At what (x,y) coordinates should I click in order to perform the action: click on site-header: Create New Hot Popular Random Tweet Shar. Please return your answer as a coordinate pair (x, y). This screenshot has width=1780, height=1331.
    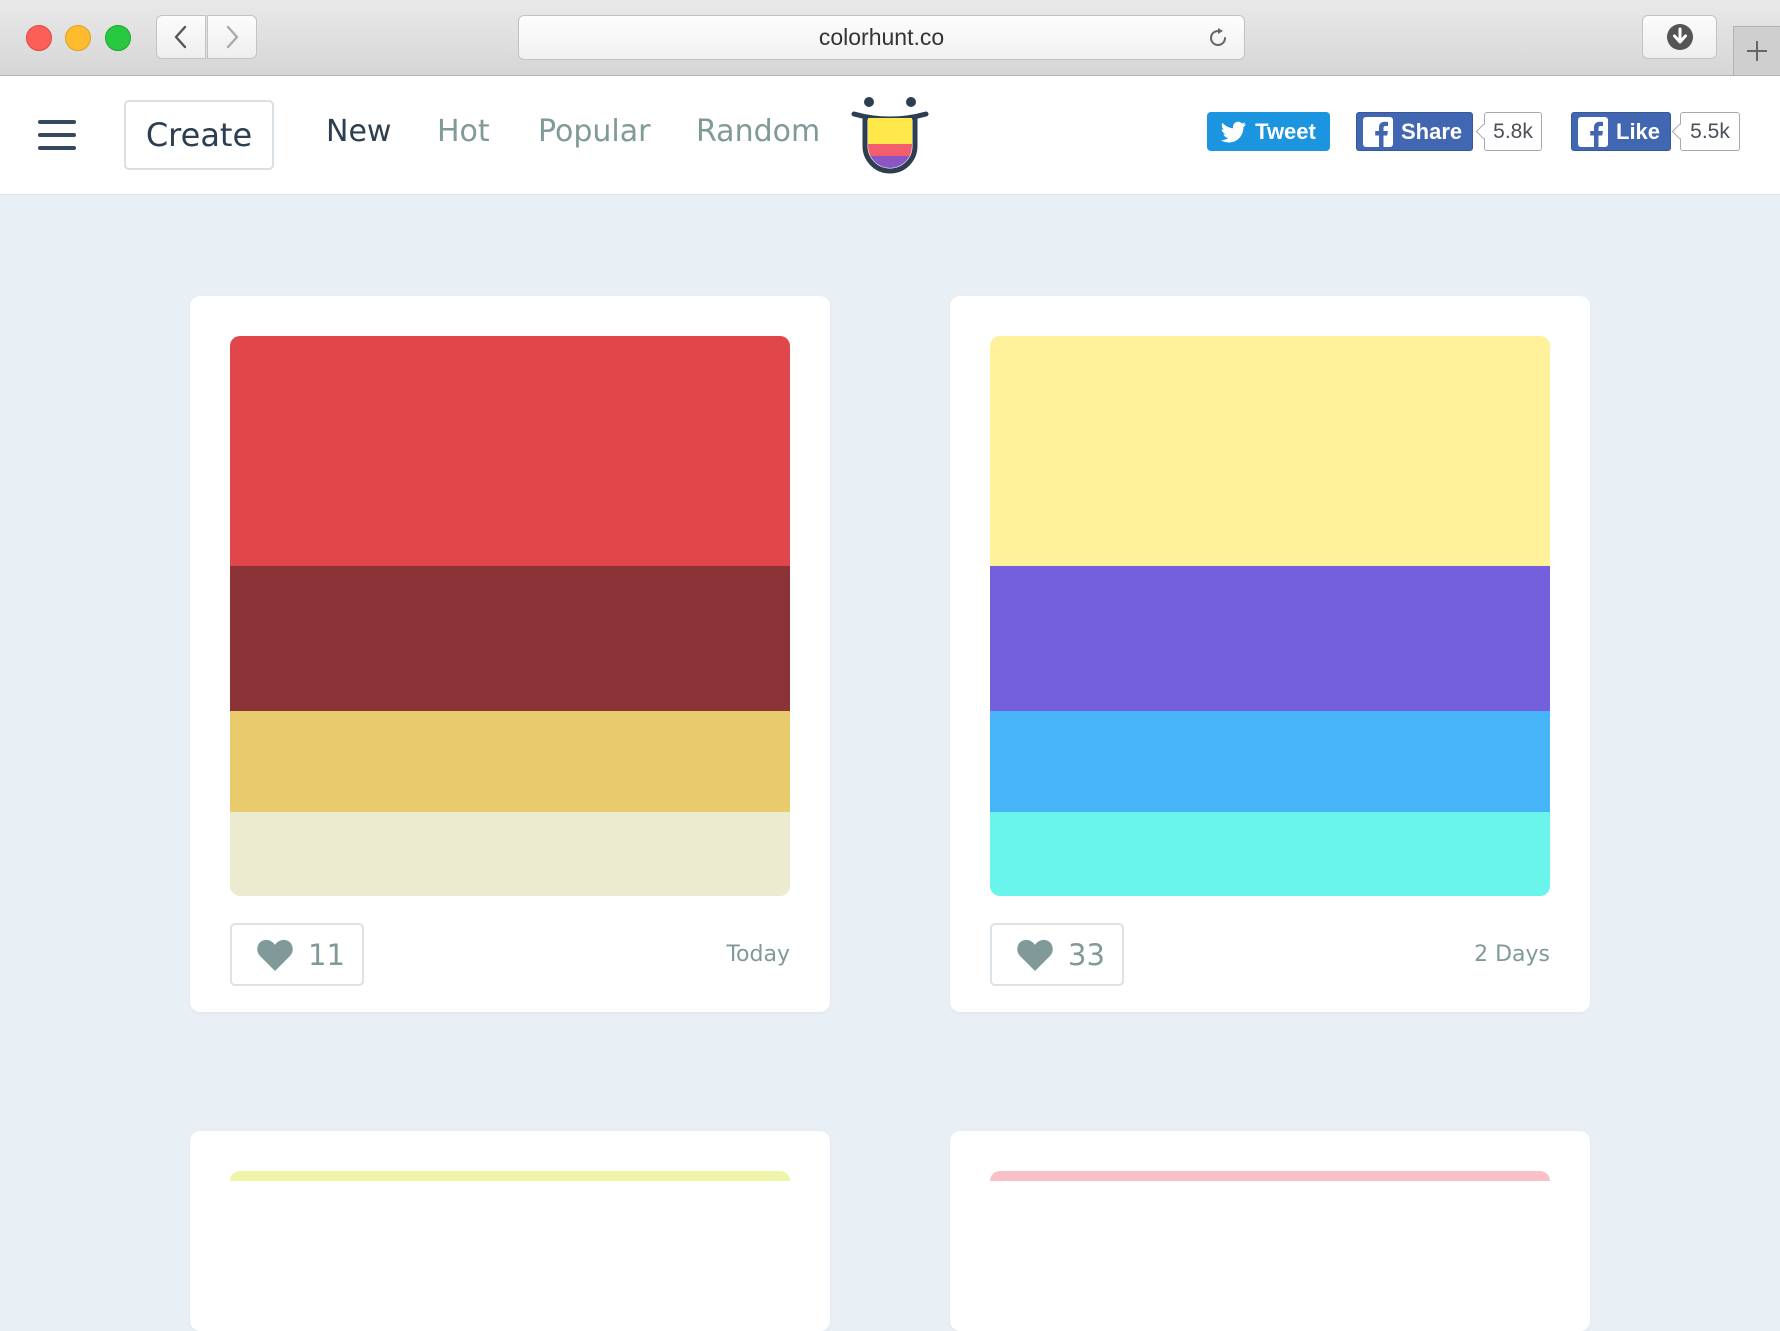
    Looking at the image, I should click on (890, 135).